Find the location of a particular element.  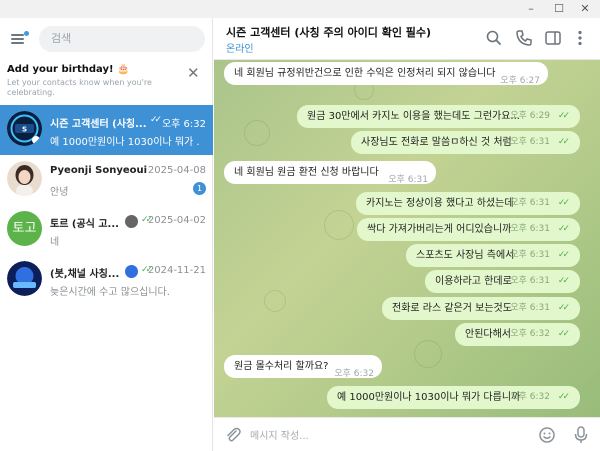

birthday-title: Add your birthday! 🎂 is located at coordinates (68, 69).